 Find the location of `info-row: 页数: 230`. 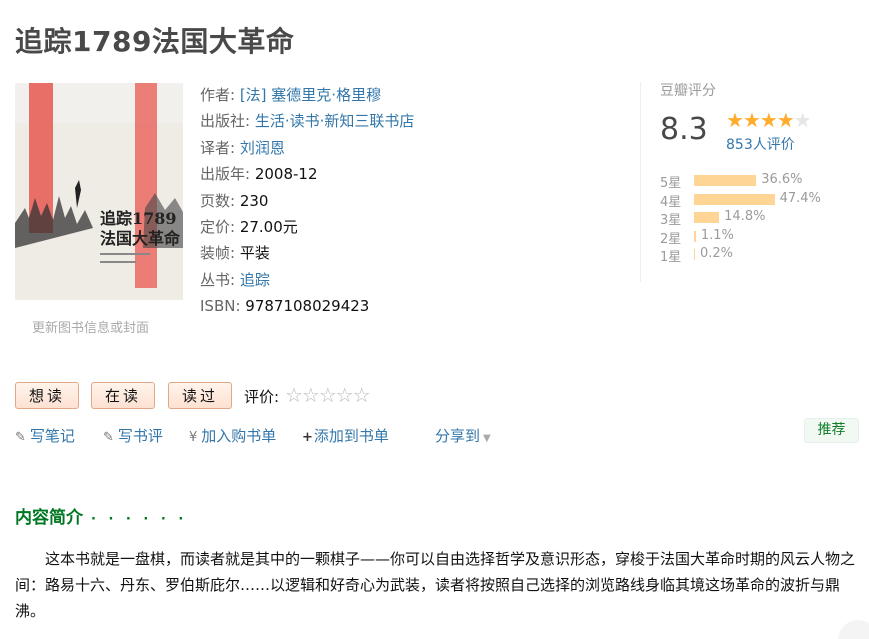

info-row: 页数: 230 is located at coordinates (307, 201).